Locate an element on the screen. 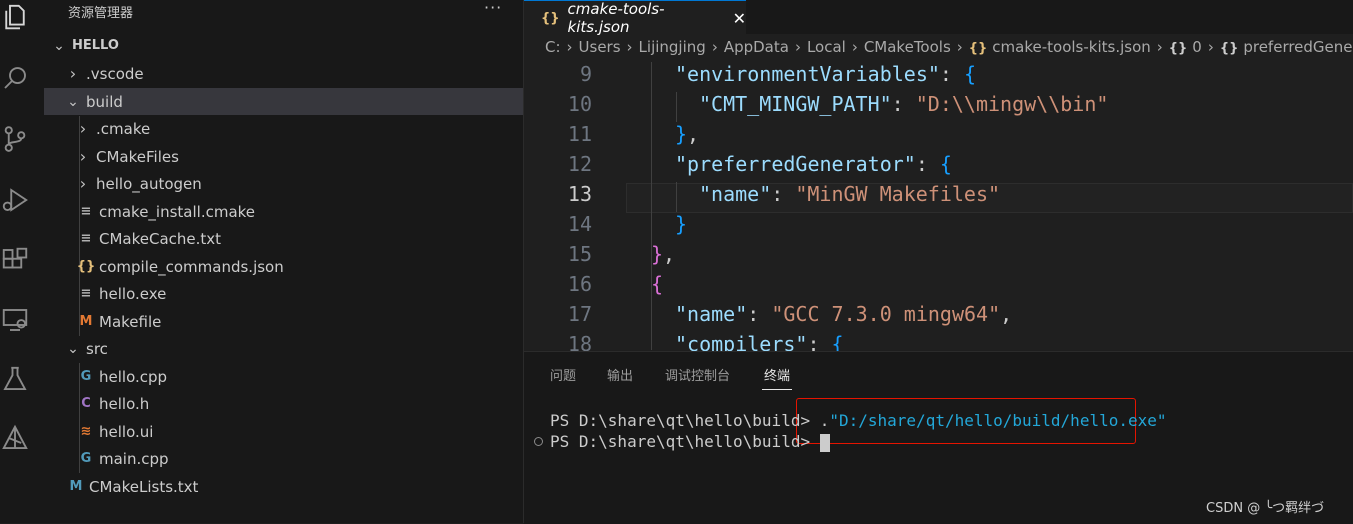 The height and width of the screenshot is (524, 1353). tab-label: cmake-tools-kits.json is located at coordinates (616, 18).